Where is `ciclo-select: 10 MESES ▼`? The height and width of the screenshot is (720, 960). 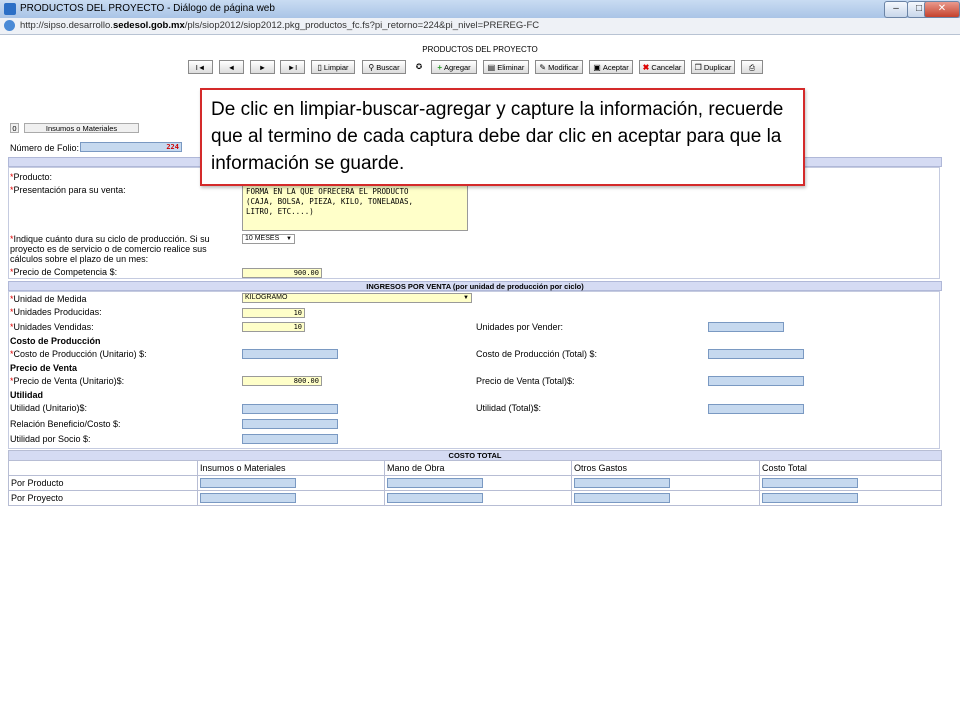
ciclo-select: 10 MESES ▼ is located at coordinates (268, 239).